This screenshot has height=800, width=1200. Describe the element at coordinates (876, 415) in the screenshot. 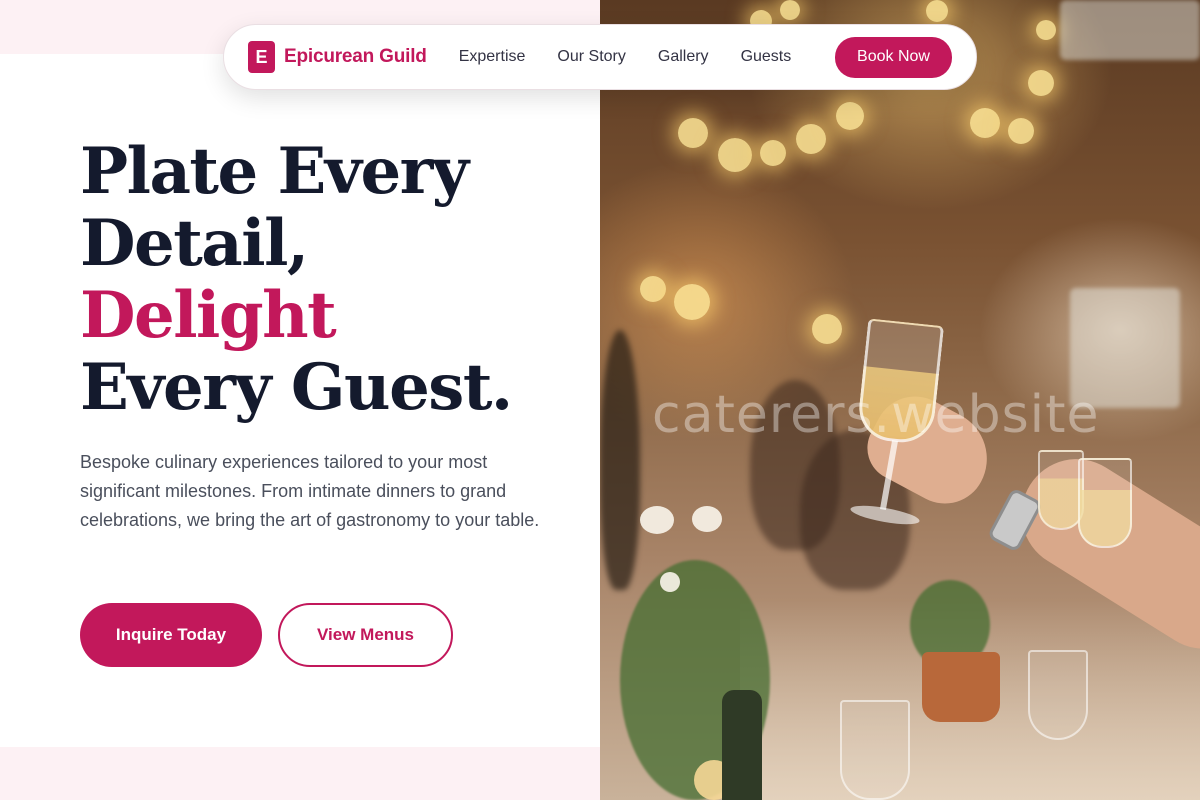

I see `watermark-text: caterers.website` at that location.